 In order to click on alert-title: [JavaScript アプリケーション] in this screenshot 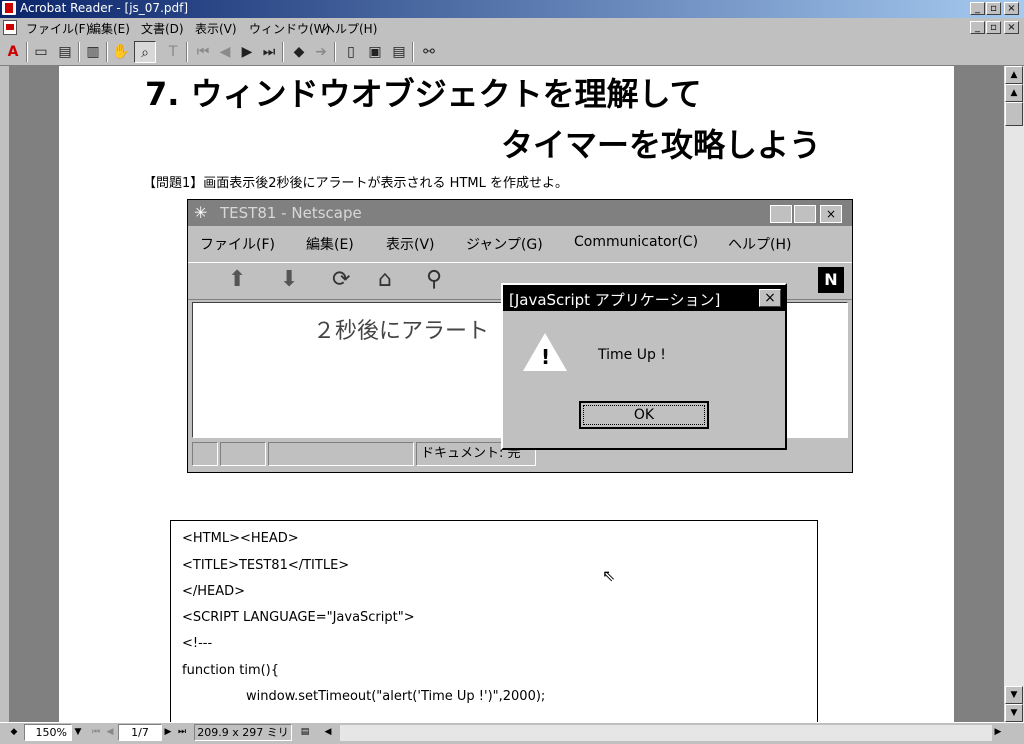, I will do `click(615, 300)`.